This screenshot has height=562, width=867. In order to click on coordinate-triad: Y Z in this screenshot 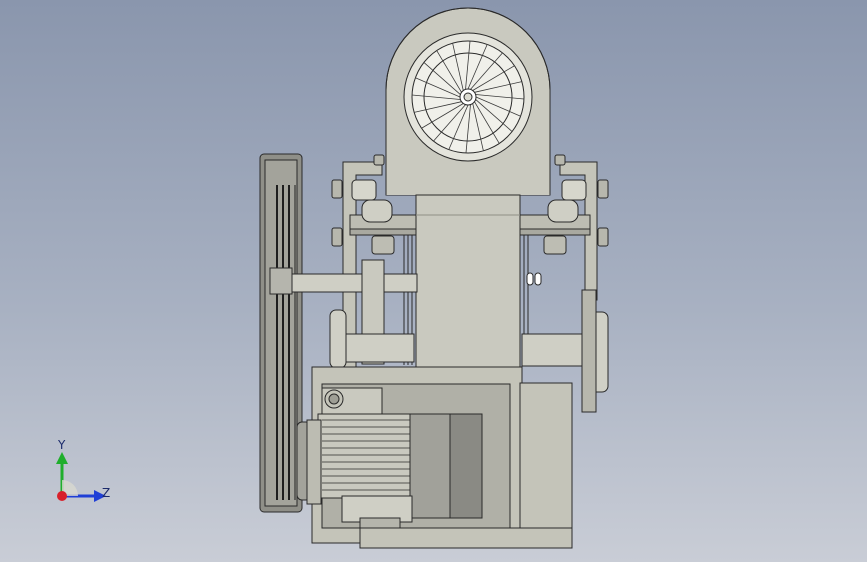, I will do `click(84, 474)`.